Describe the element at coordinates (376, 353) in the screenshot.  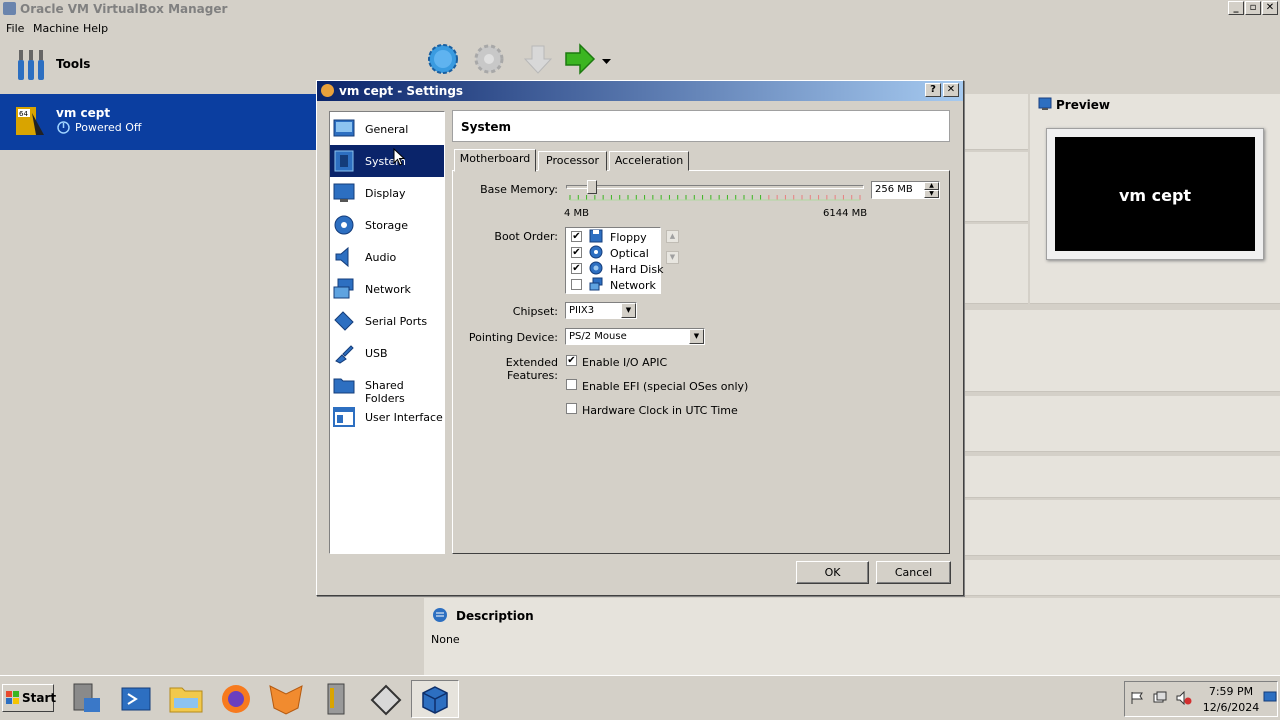
I see `category-label: USB` at that location.